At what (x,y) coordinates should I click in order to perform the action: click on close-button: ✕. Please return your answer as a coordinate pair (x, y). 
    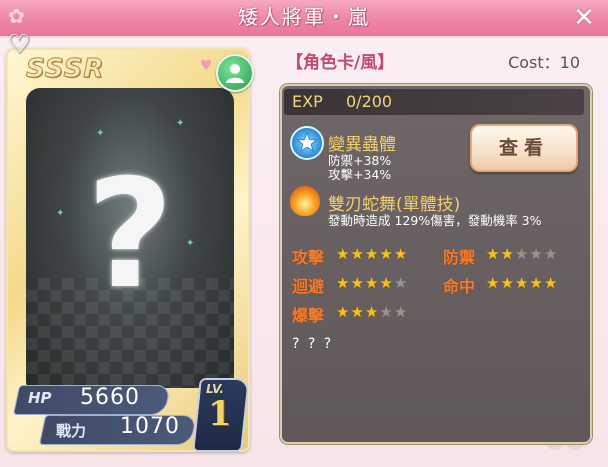
    Looking at the image, I should click on (584, 18).